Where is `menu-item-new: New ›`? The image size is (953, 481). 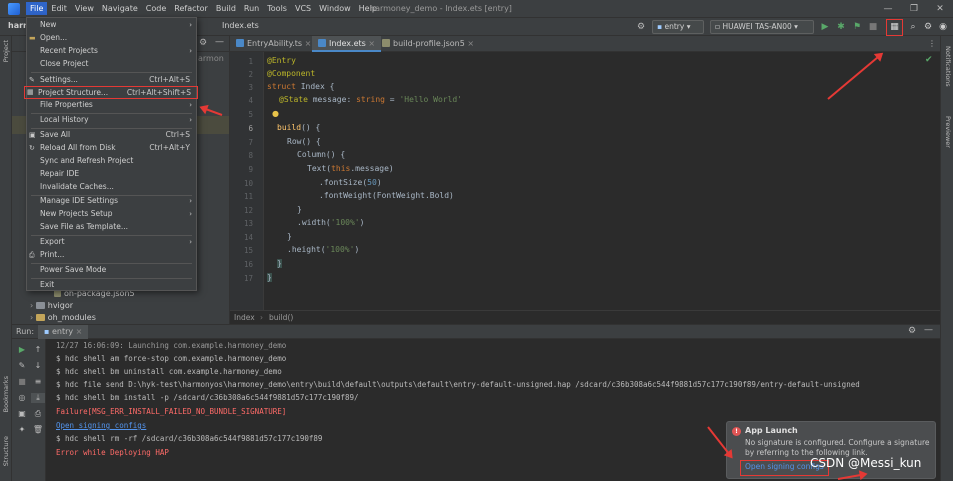
menu-item-new: New › is located at coordinates (111, 25).